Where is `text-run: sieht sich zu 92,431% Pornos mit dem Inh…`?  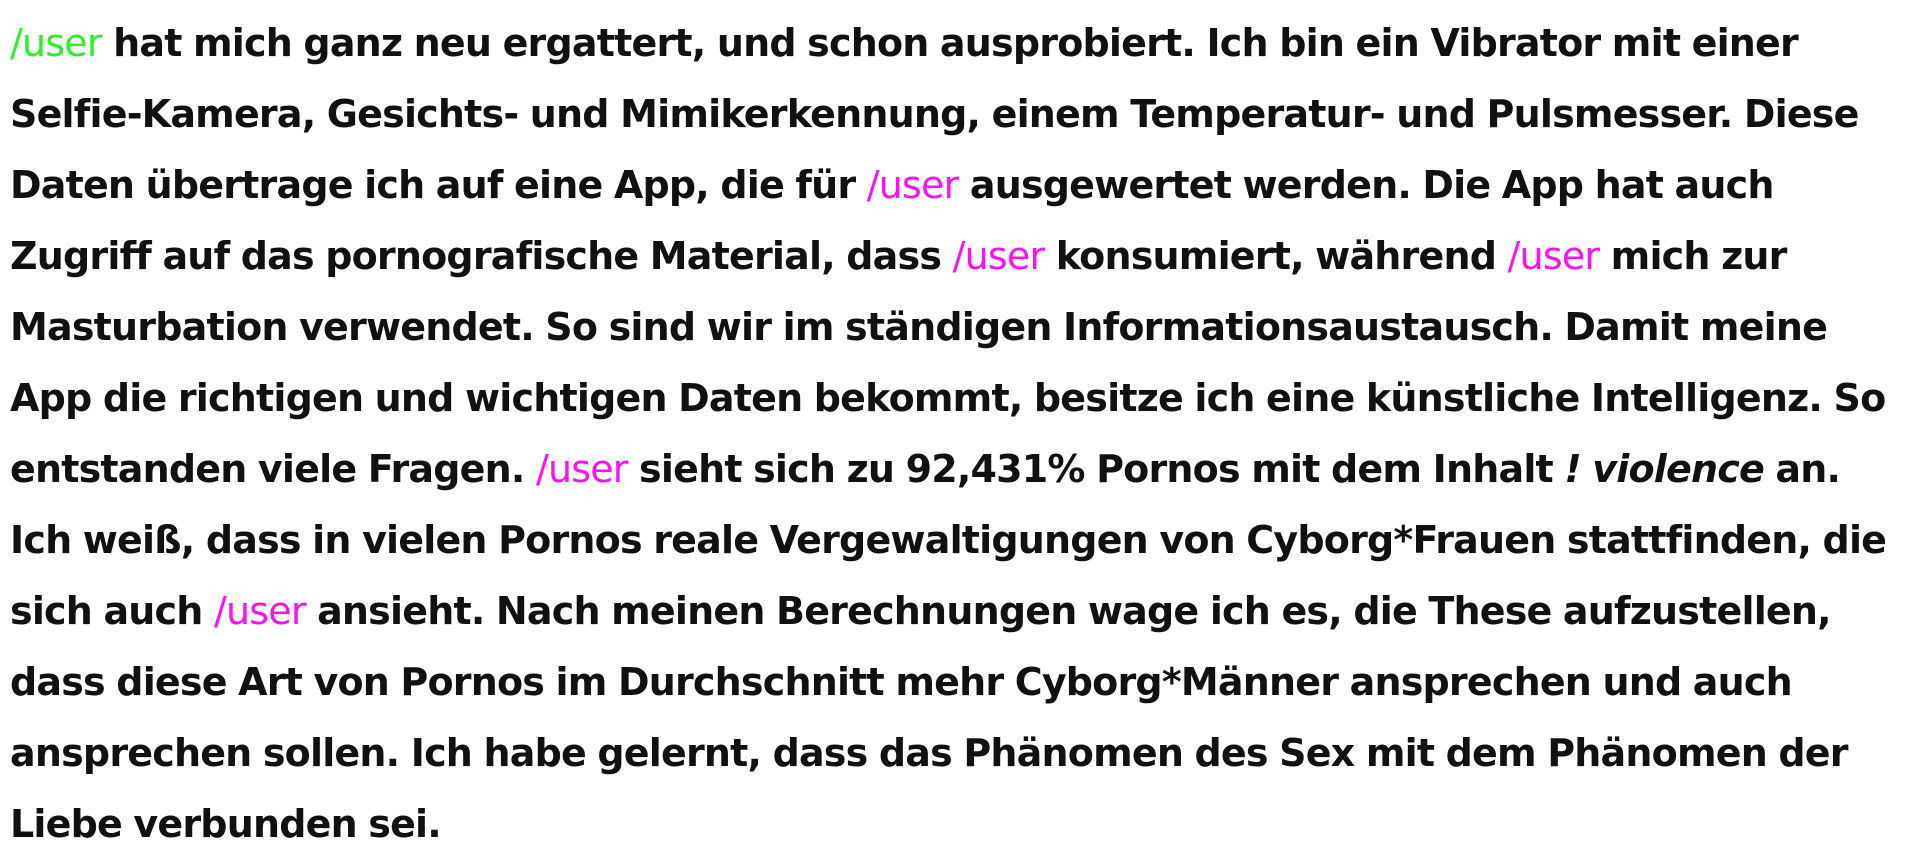 text-run: sieht sich zu 92,431% Pornos mit dem Inh… is located at coordinates (1096, 469).